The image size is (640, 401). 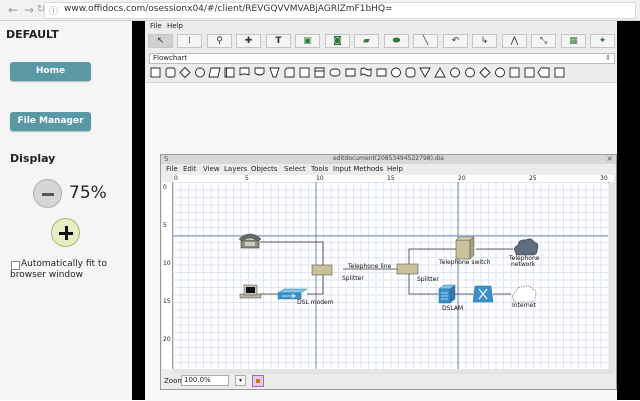 I want to click on internet-cloud-icon, so click(x=524, y=294).